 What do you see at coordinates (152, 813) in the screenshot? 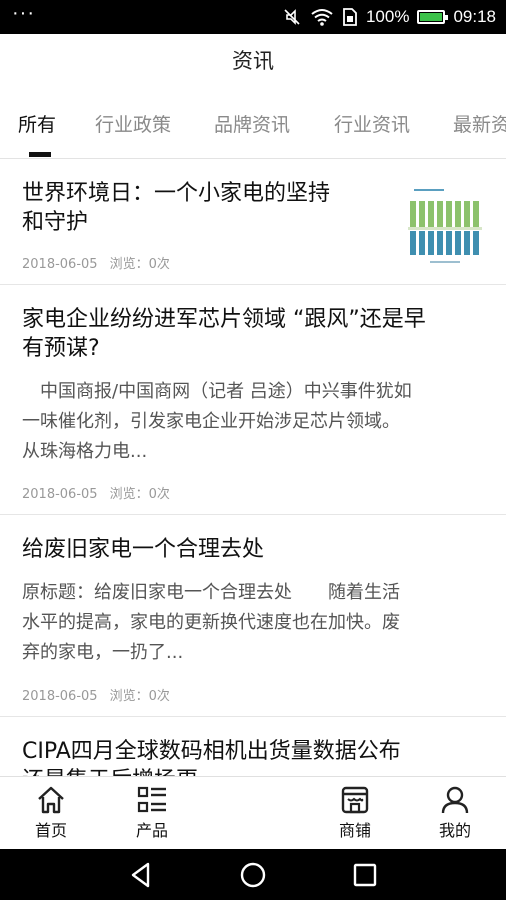
I see `nav-products: 产品` at bounding box center [152, 813].